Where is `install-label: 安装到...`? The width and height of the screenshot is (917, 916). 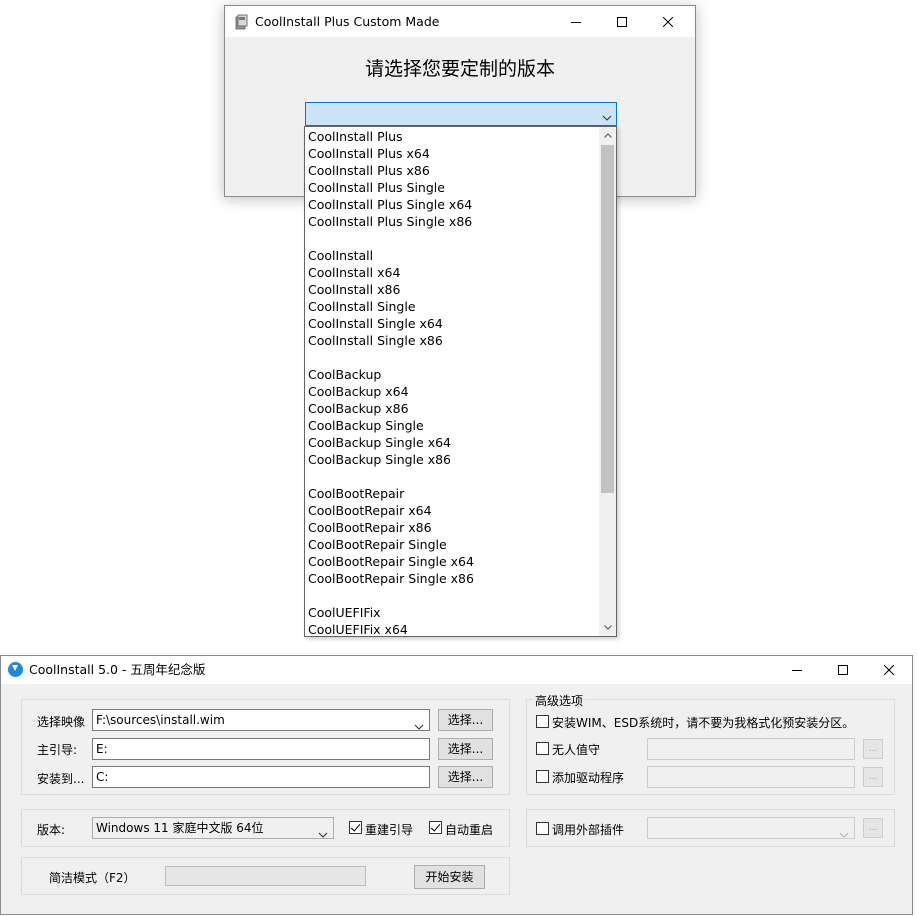
install-label: 安装到... is located at coordinates (61, 779).